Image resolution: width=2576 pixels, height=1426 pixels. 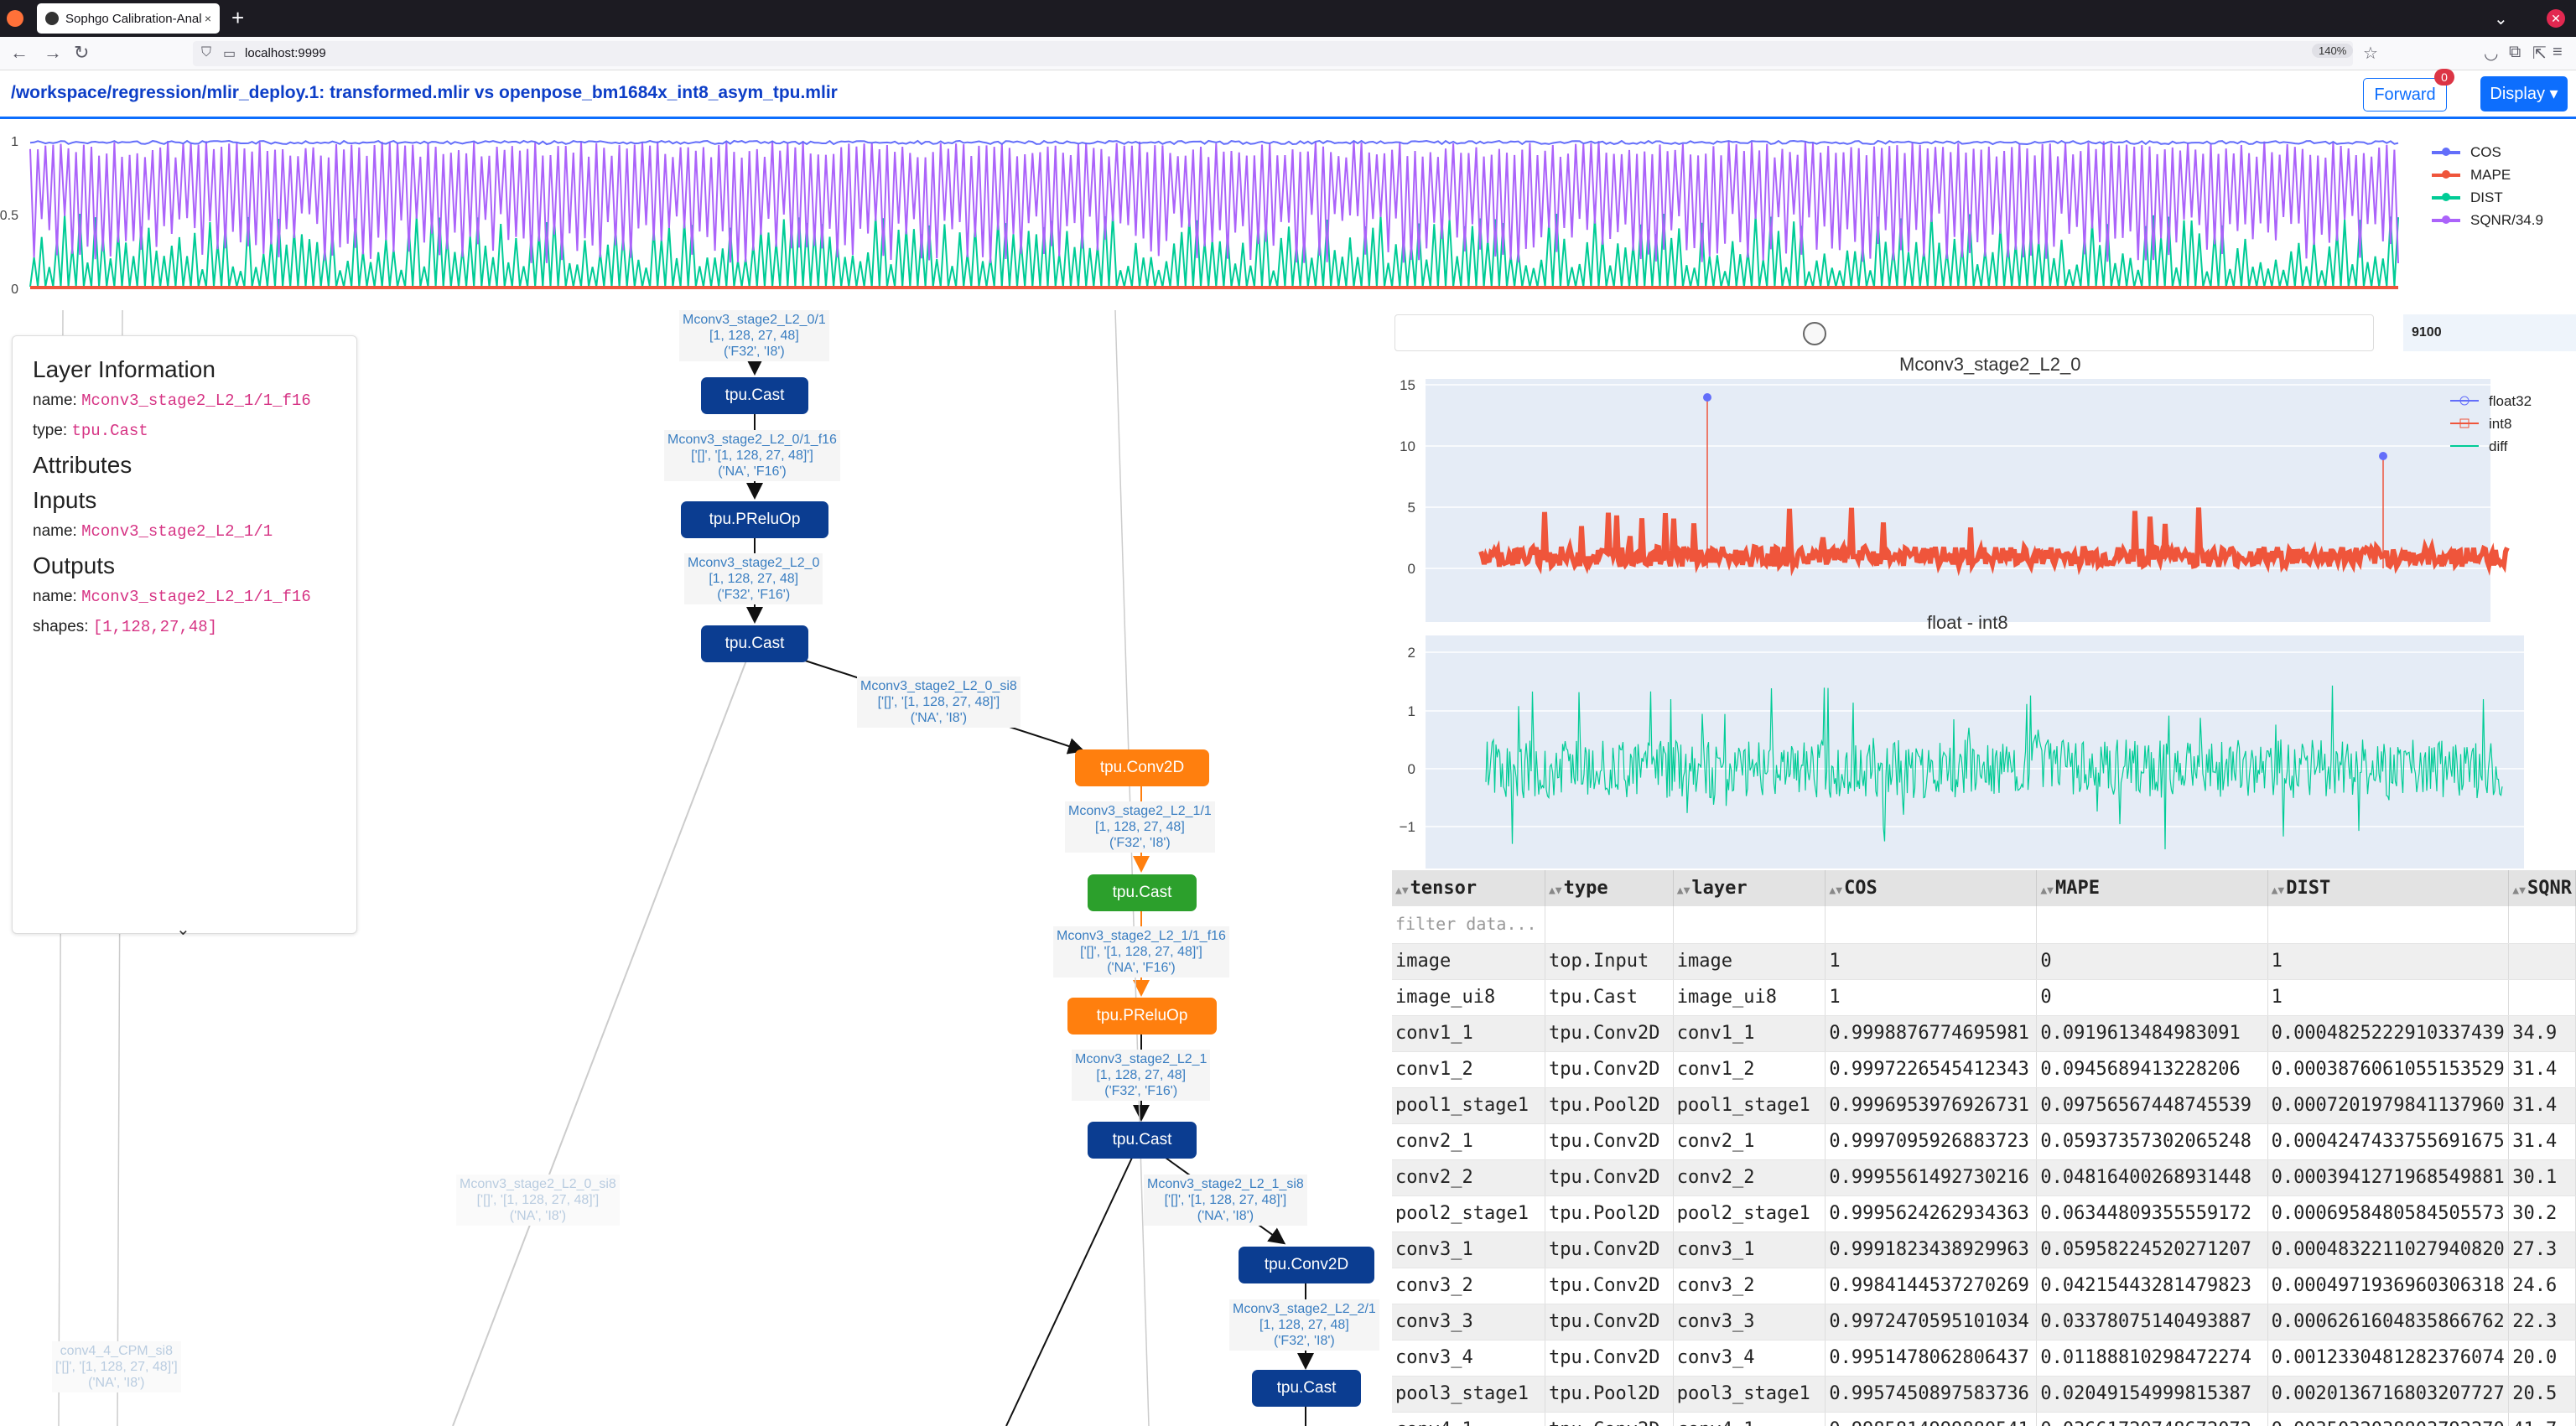 What do you see at coordinates (2388, 997) in the screenshot?
I see `table-cell-dist: 1` at bounding box center [2388, 997].